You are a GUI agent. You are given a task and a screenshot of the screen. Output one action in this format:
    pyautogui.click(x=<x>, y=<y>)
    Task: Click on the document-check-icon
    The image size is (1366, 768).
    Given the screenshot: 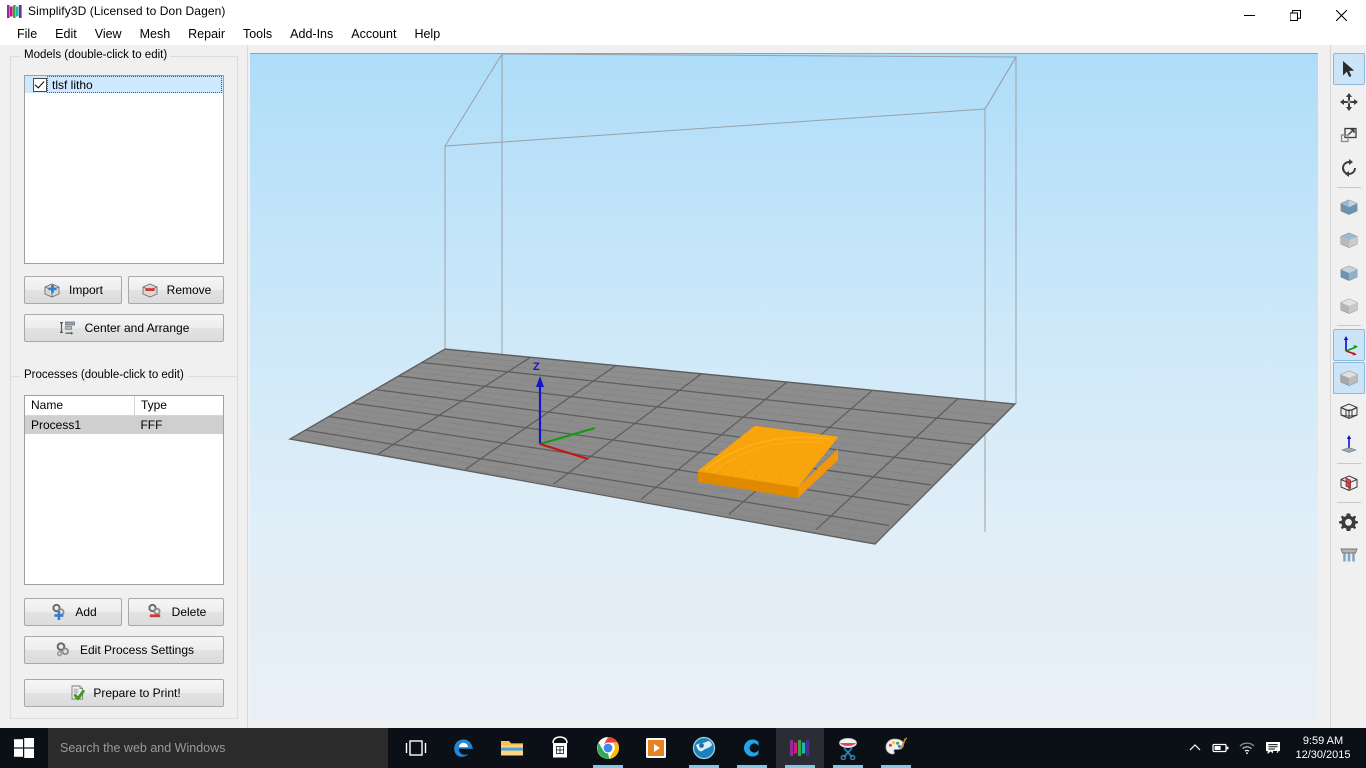 What is the action you would take?
    pyautogui.click(x=77, y=693)
    